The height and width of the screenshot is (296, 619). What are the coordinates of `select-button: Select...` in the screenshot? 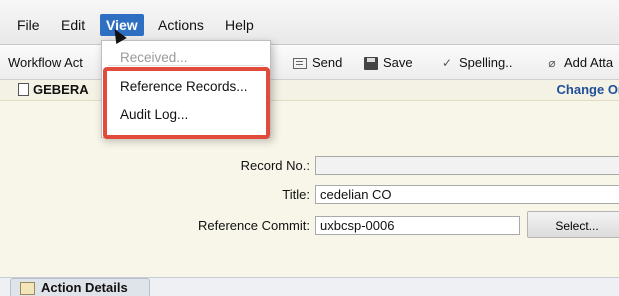 It's located at (573, 224).